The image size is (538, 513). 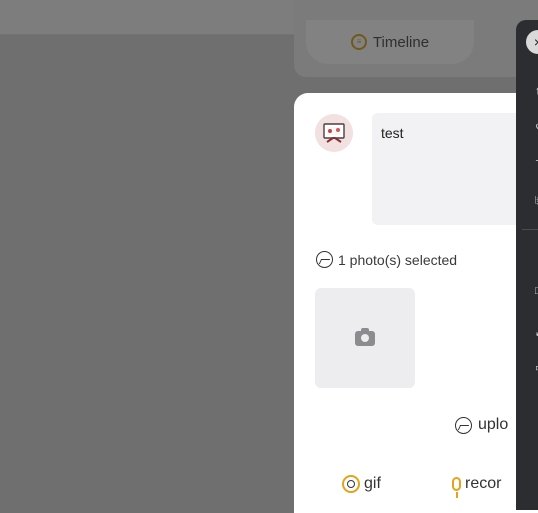 What do you see at coordinates (530, 229) in the screenshot?
I see `toolbar-divider` at bounding box center [530, 229].